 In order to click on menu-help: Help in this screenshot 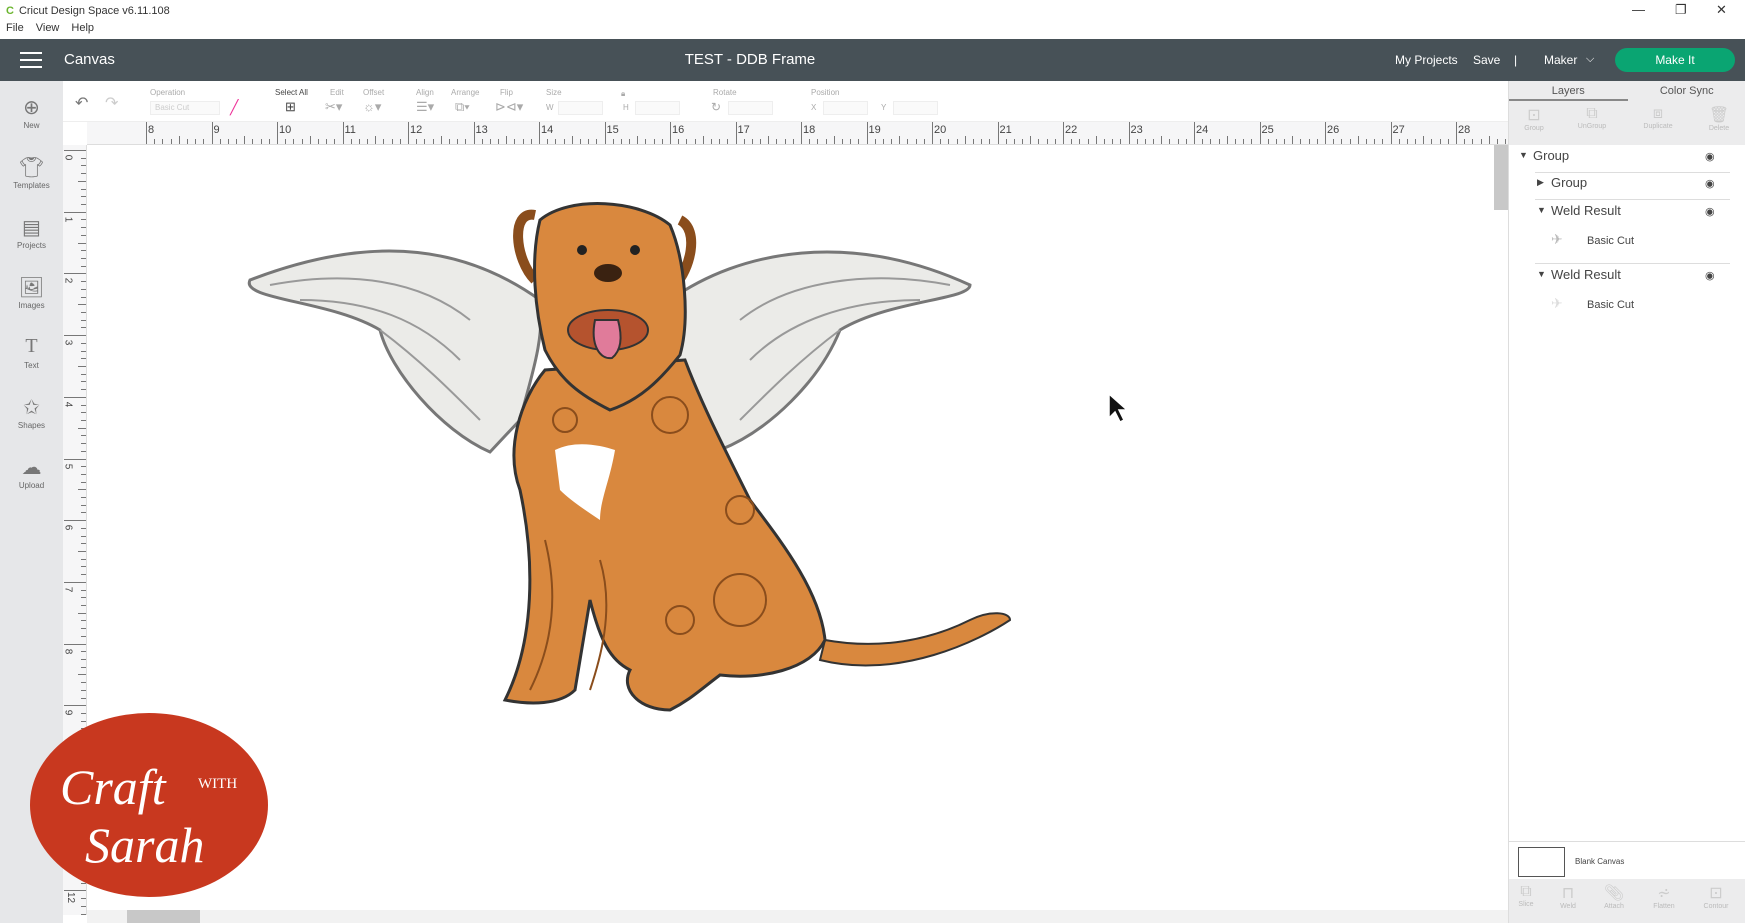, I will do `click(82, 30)`.